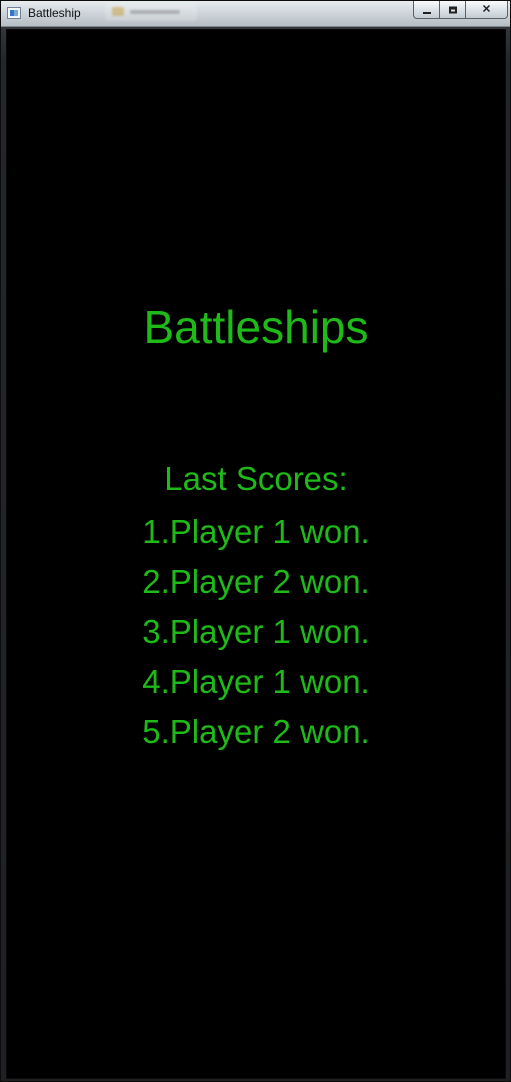 Image resolution: width=511 pixels, height=1082 pixels. I want to click on window-app-icon, so click(14, 13).